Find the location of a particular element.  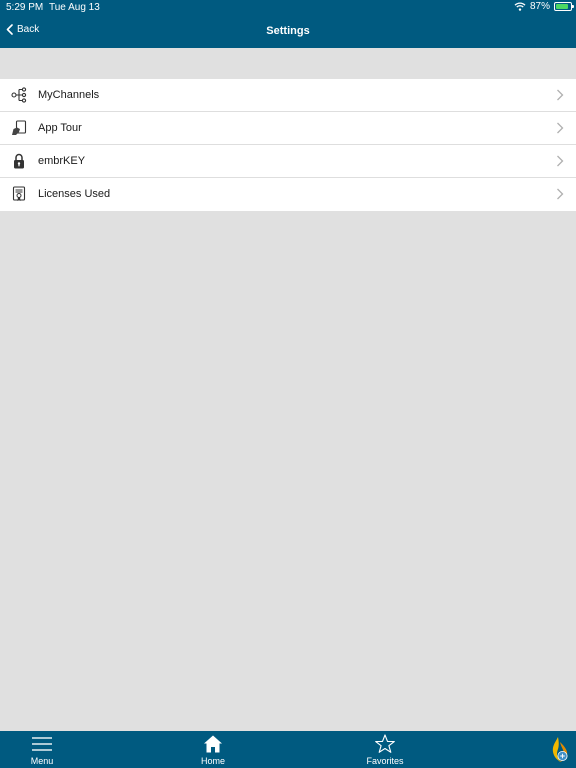

tab-label: Home is located at coordinates (212, 761).